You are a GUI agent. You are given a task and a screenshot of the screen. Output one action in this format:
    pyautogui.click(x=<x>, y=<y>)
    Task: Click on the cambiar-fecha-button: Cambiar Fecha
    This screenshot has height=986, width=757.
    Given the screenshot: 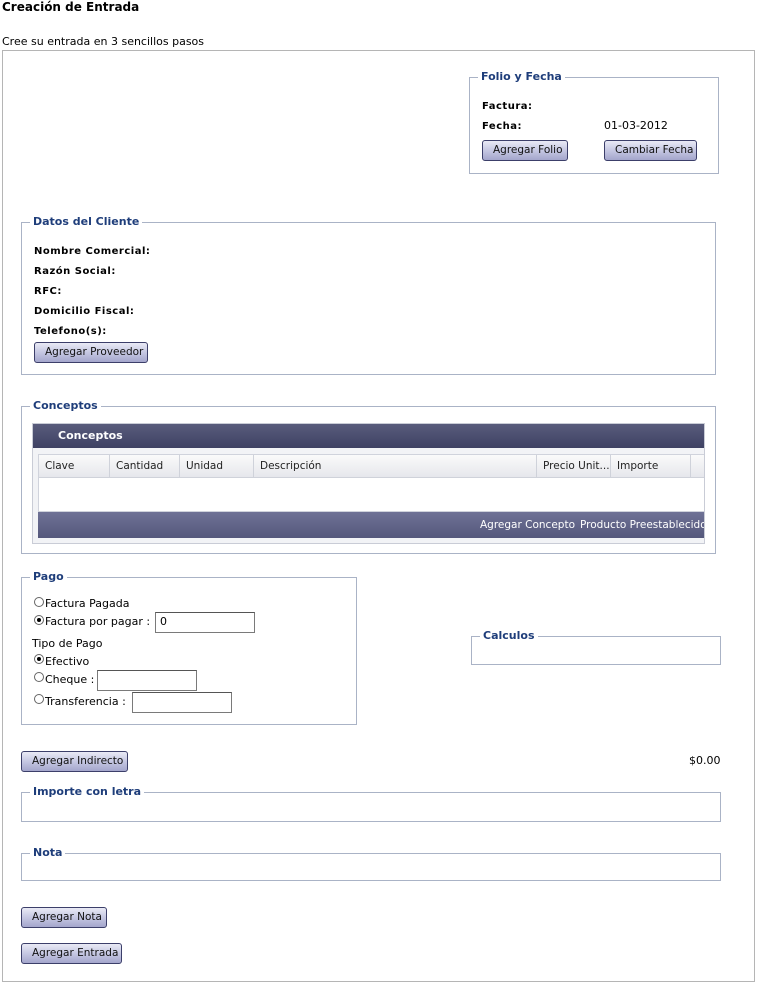 What is the action you would take?
    pyautogui.click(x=650, y=150)
    